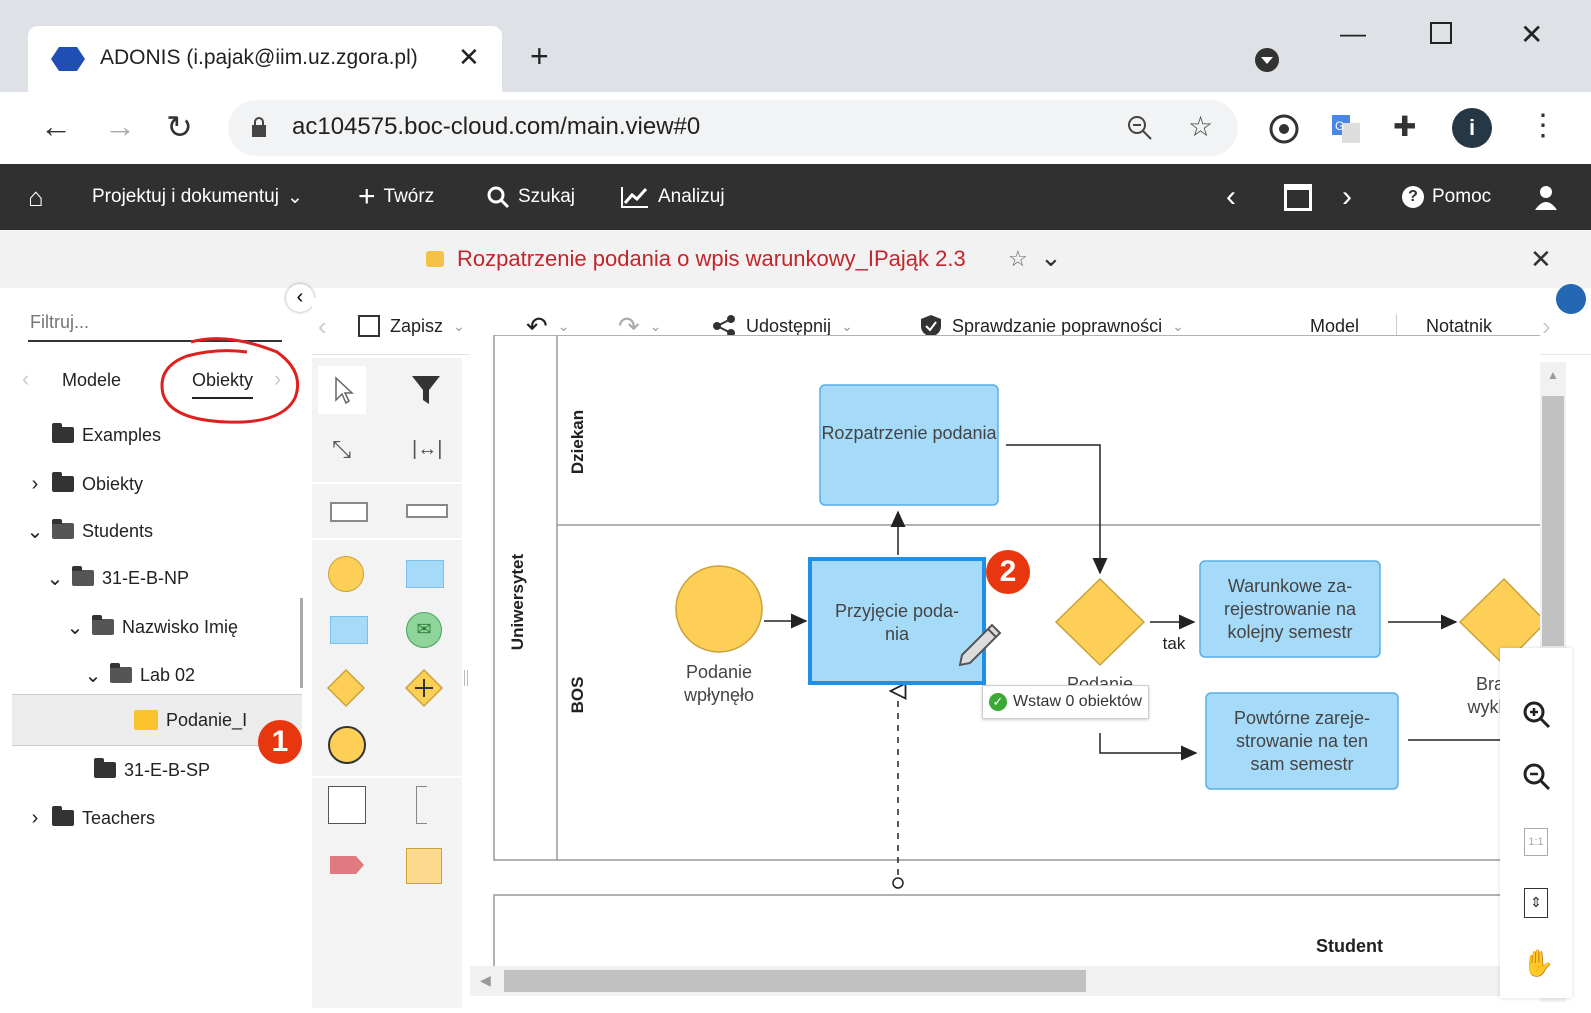 The image size is (1591, 1013). What do you see at coordinates (105, 768) in the screenshot?
I see `folder-icon` at bounding box center [105, 768].